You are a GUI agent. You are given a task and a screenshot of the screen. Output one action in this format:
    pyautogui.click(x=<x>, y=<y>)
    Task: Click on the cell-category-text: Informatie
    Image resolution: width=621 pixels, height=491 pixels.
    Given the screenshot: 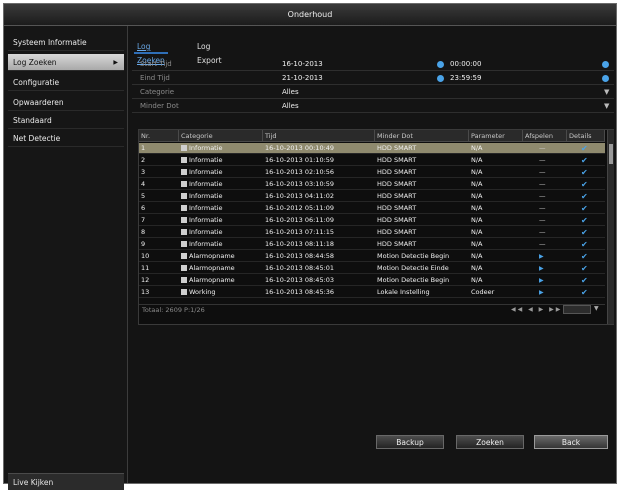 What is the action you would take?
    pyautogui.click(x=206, y=148)
    